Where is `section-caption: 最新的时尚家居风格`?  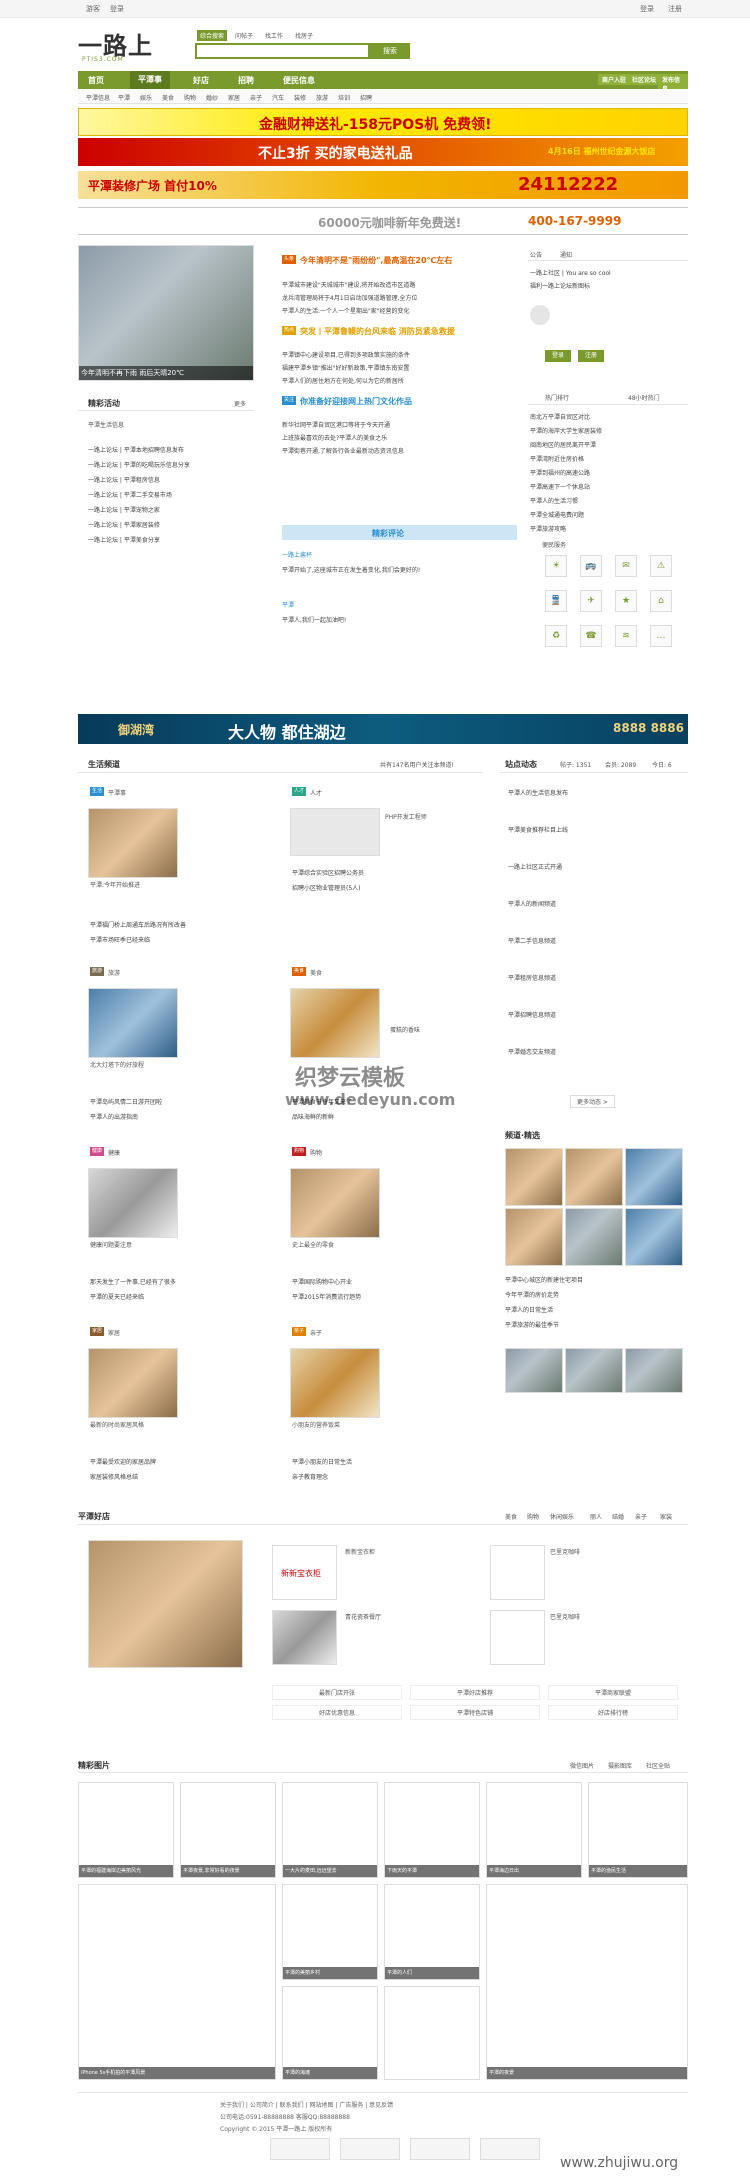
section-caption: 最新的时尚家居风格 is located at coordinates (117, 1424).